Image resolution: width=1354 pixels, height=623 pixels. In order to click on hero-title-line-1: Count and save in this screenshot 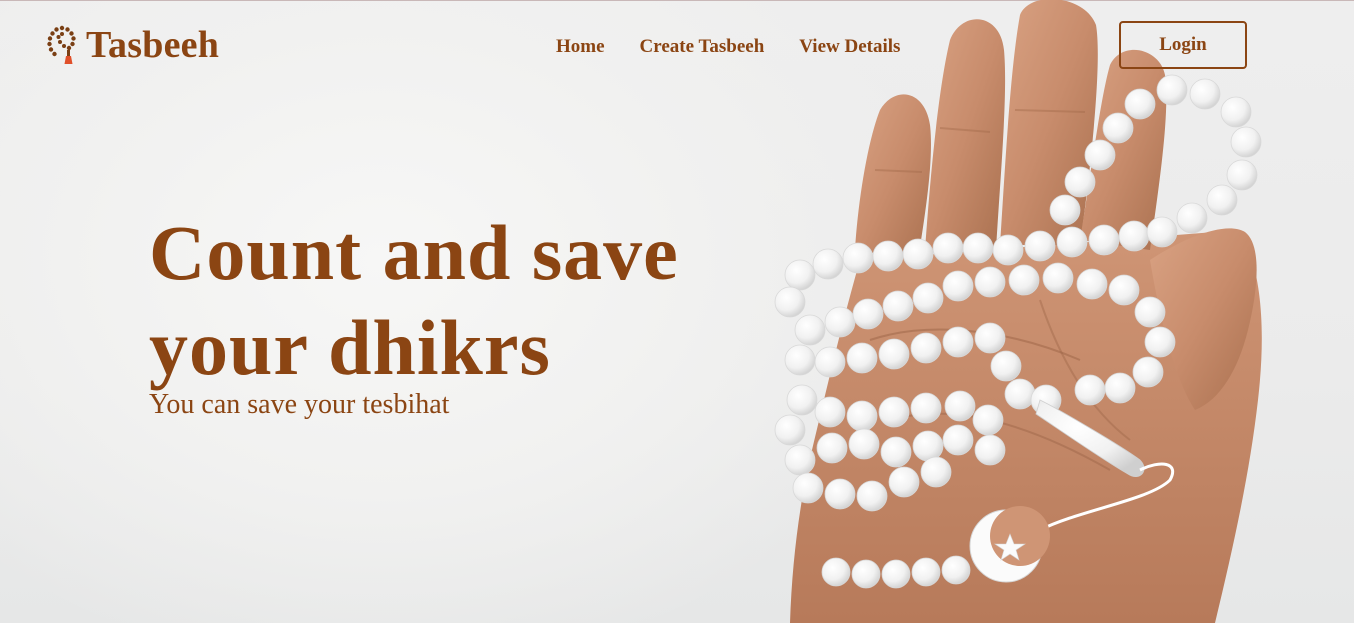, I will do `click(414, 252)`.